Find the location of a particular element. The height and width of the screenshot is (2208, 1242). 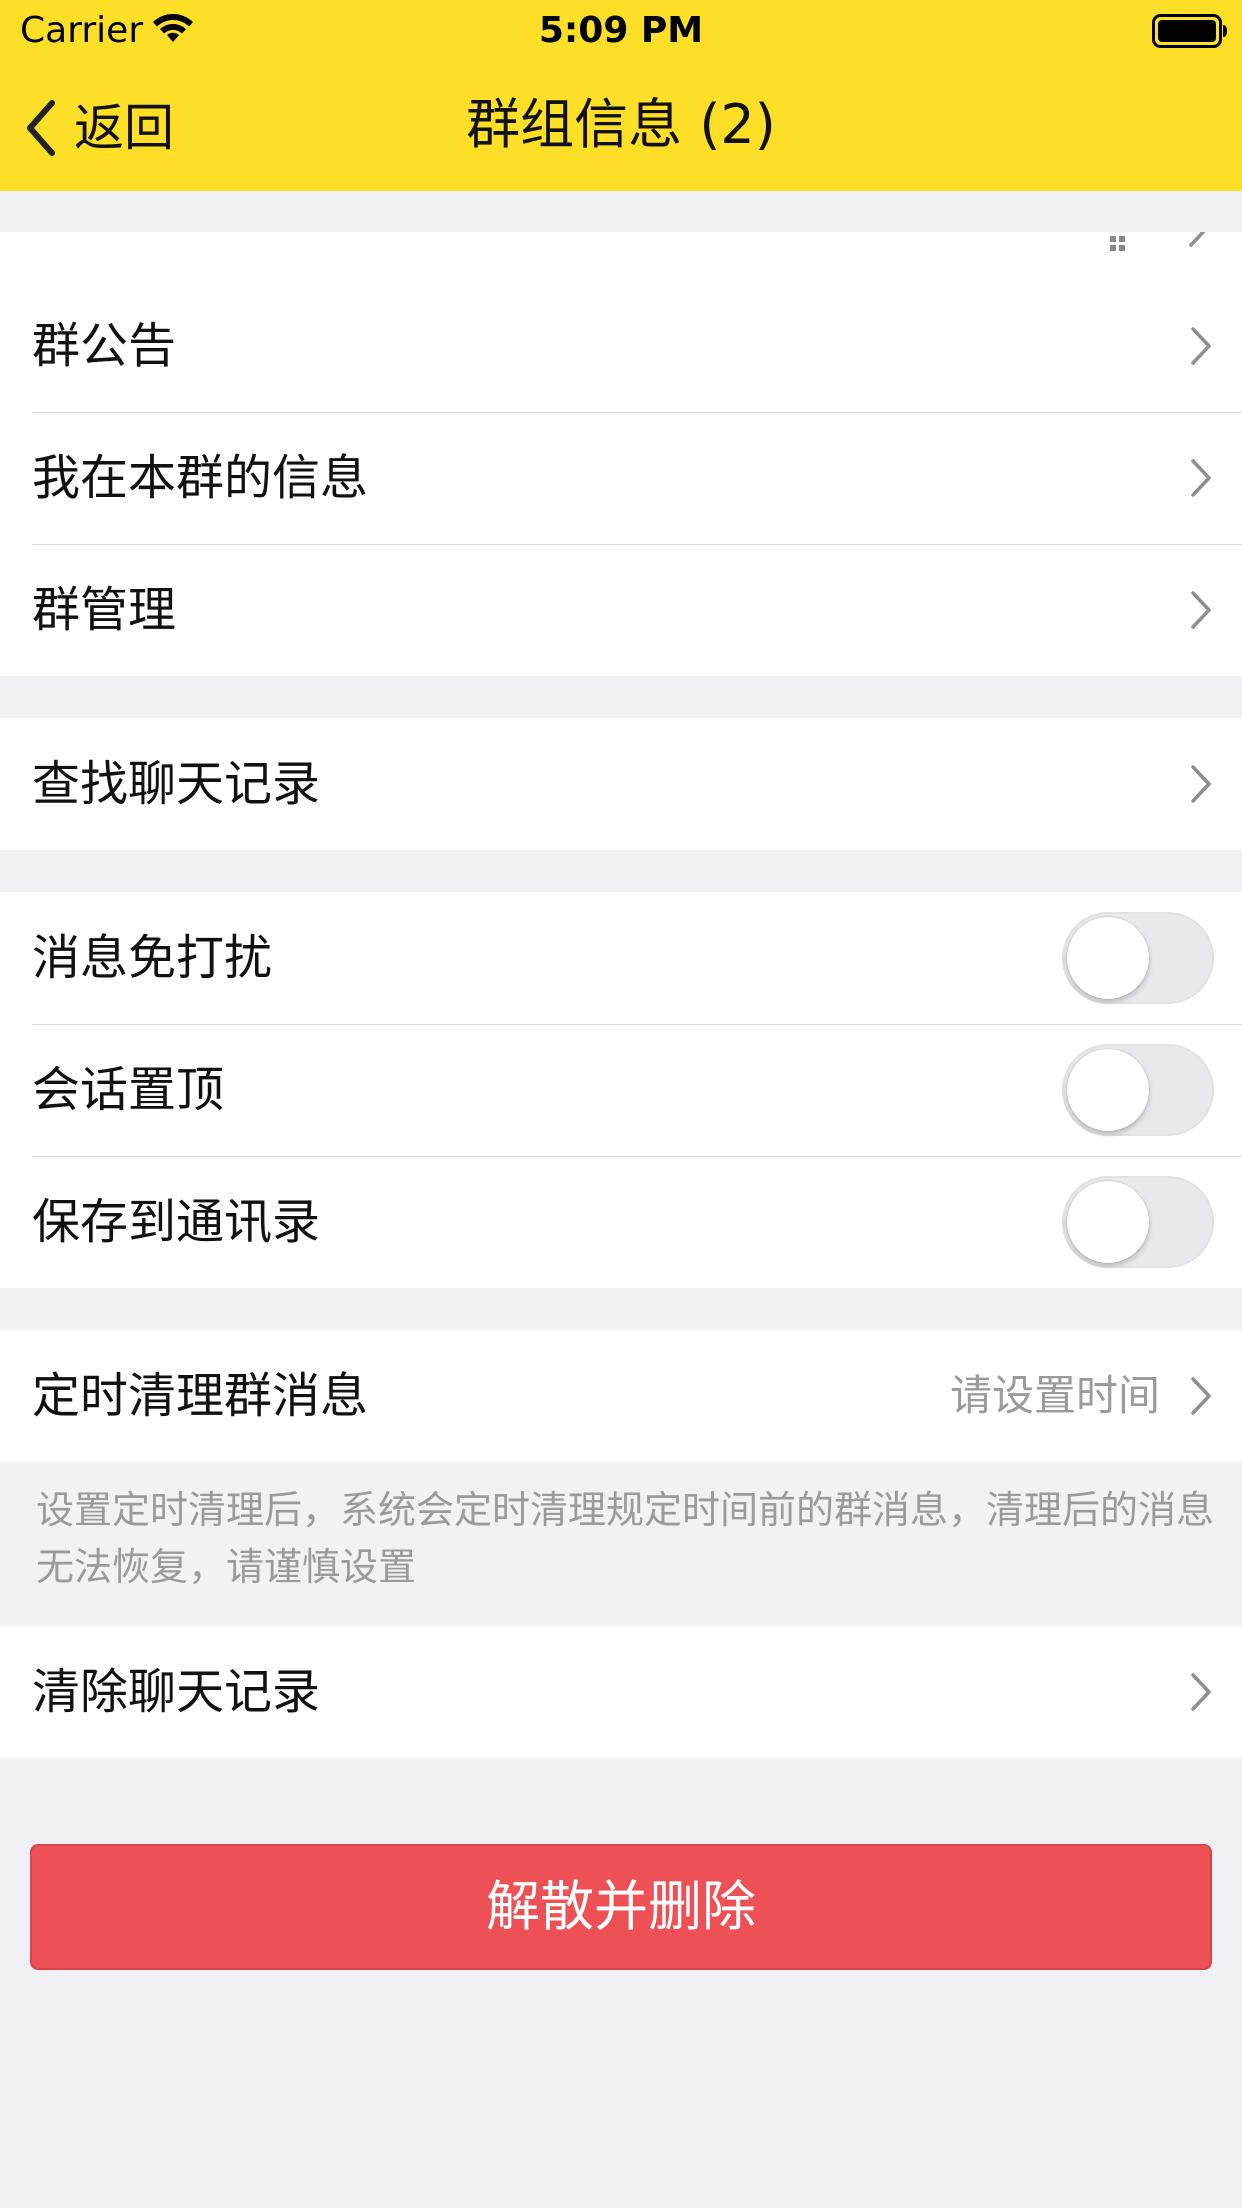

row-label: 清除聊天记录 is located at coordinates (176, 1692).